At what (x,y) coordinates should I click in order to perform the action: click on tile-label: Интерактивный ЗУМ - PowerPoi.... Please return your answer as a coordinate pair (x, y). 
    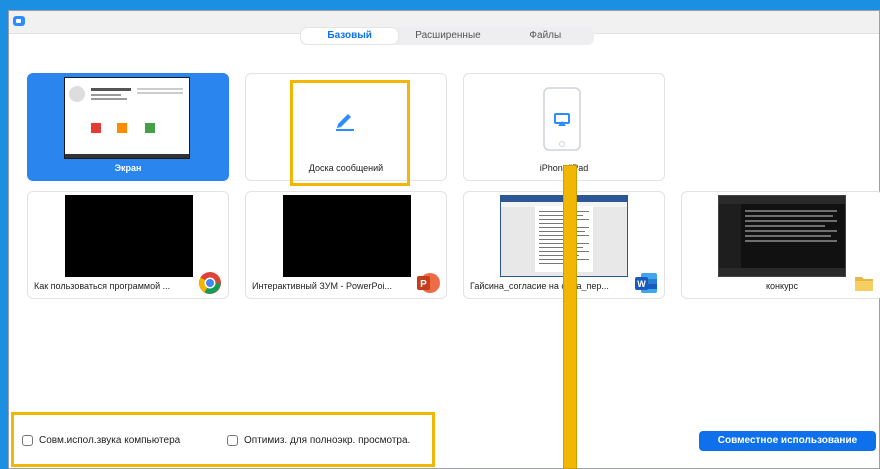
    Looking at the image, I should click on (322, 286).